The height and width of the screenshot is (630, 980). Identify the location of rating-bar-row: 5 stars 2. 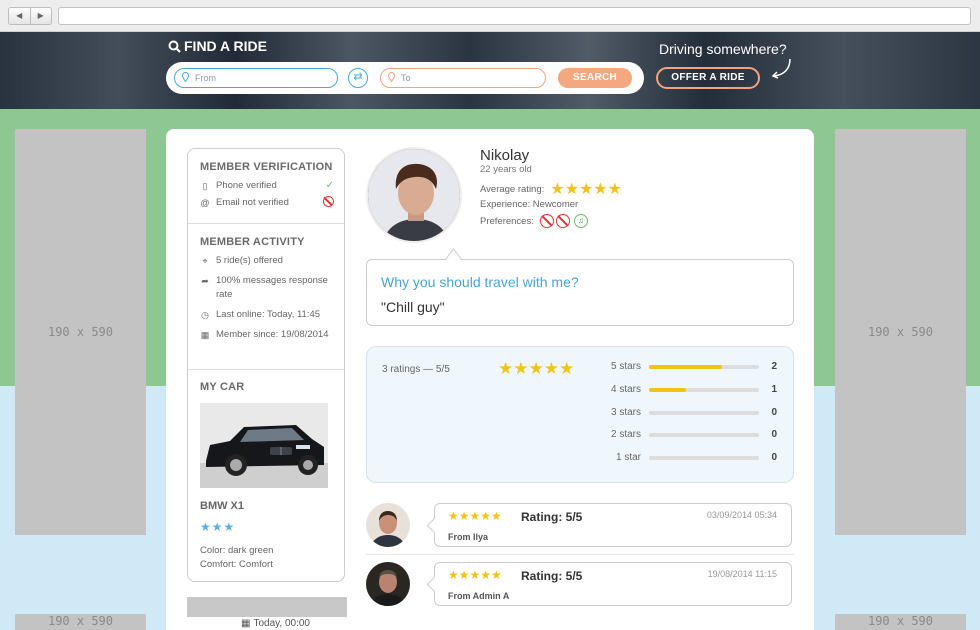
(682, 366).